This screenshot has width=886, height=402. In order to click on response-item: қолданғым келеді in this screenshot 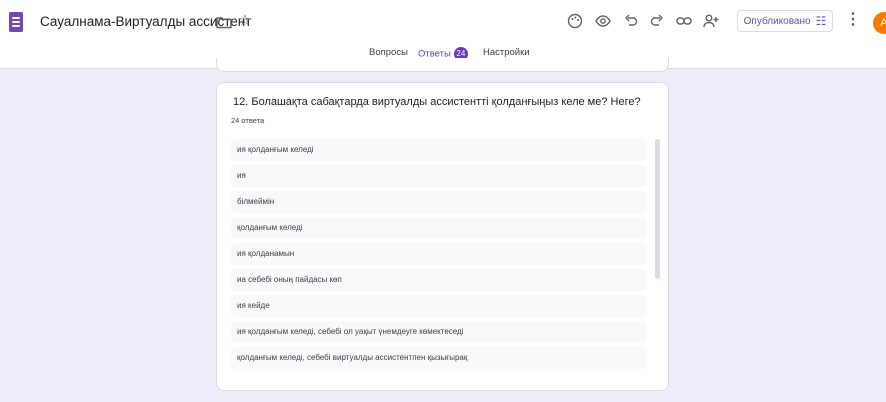, I will do `click(439, 228)`.